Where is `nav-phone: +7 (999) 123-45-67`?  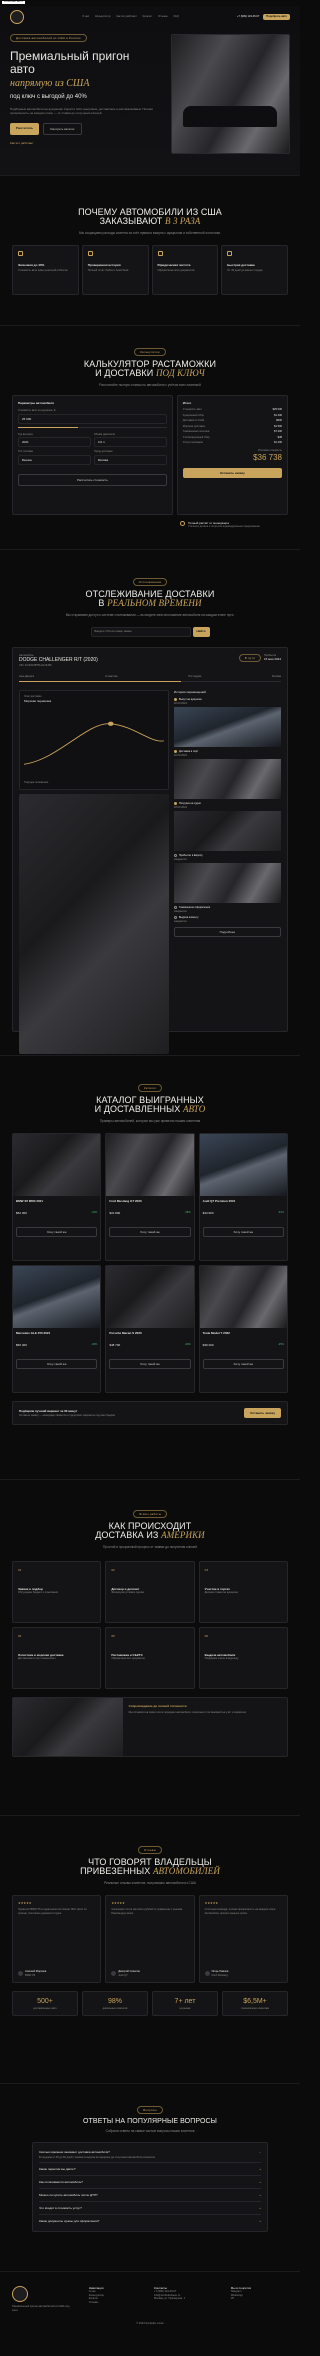 nav-phone: +7 (999) 123-45-67 is located at coordinates (248, 17).